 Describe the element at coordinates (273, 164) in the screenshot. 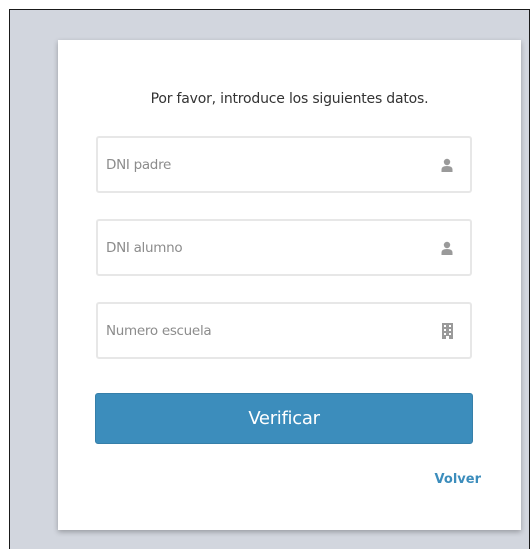

I see `dni-padre-input` at that location.